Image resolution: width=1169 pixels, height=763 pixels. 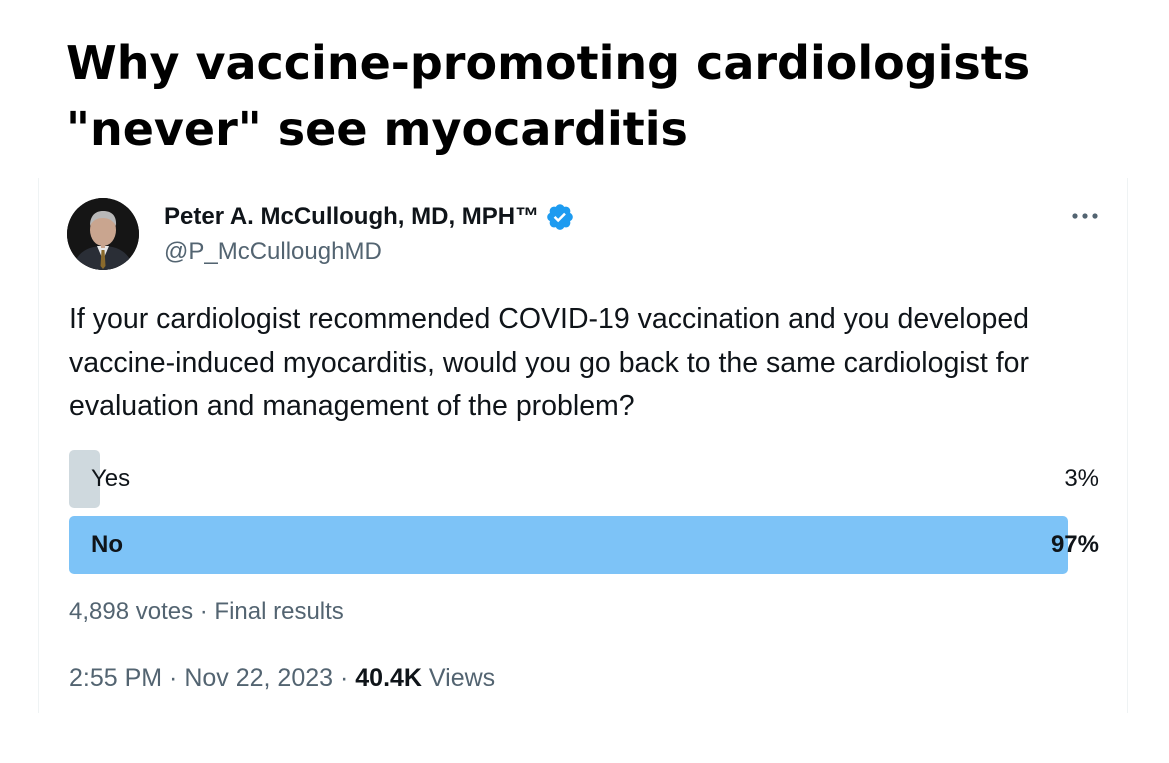 What do you see at coordinates (279, 611) in the screenshot?
I see `poll-status: Final results` at bounding box center [279, 611].